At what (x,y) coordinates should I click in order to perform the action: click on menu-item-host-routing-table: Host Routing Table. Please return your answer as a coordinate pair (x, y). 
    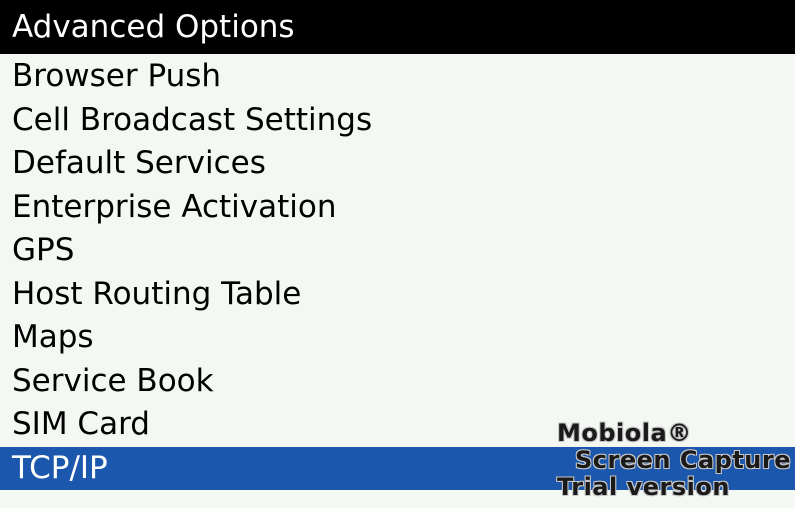
    Looking at the image, I should click on (397, 295).